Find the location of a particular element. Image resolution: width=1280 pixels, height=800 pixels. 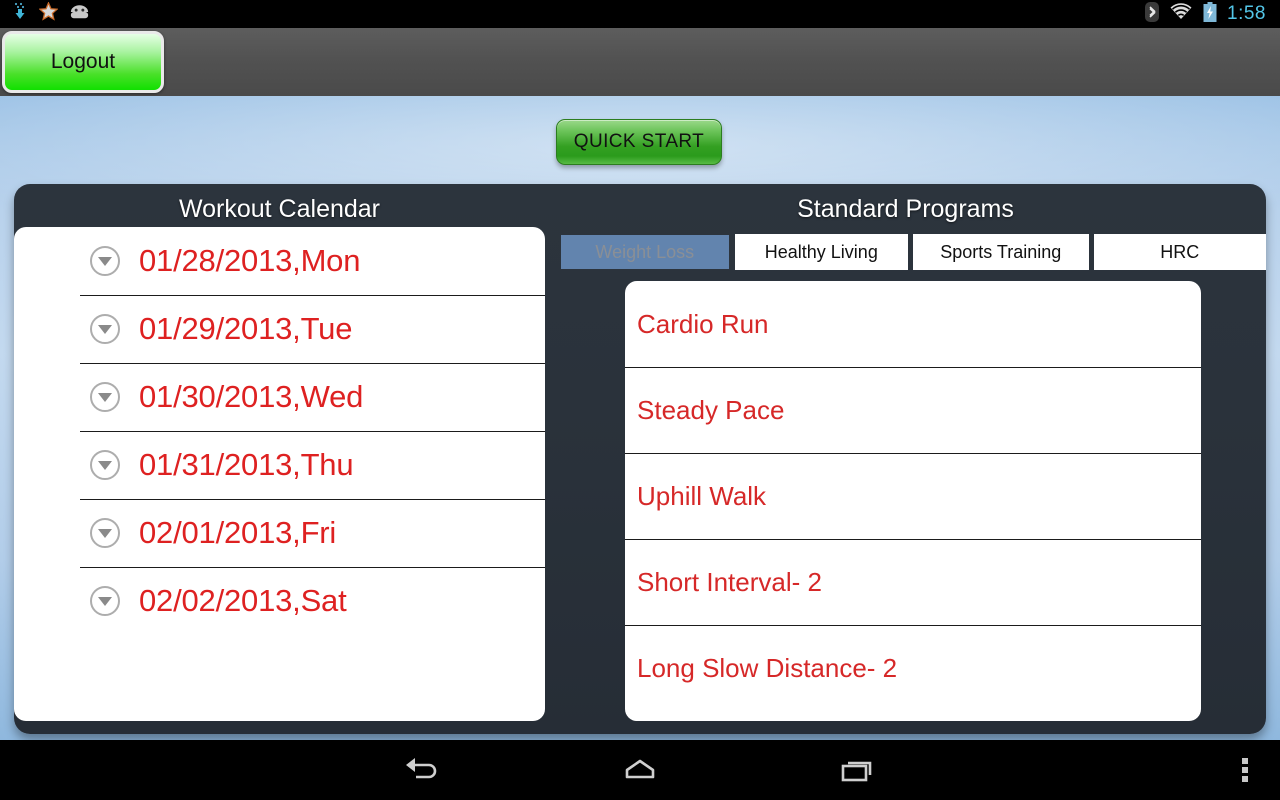

calendar-row: 01/29/2013,Tue is located at coordinates (279, 329).